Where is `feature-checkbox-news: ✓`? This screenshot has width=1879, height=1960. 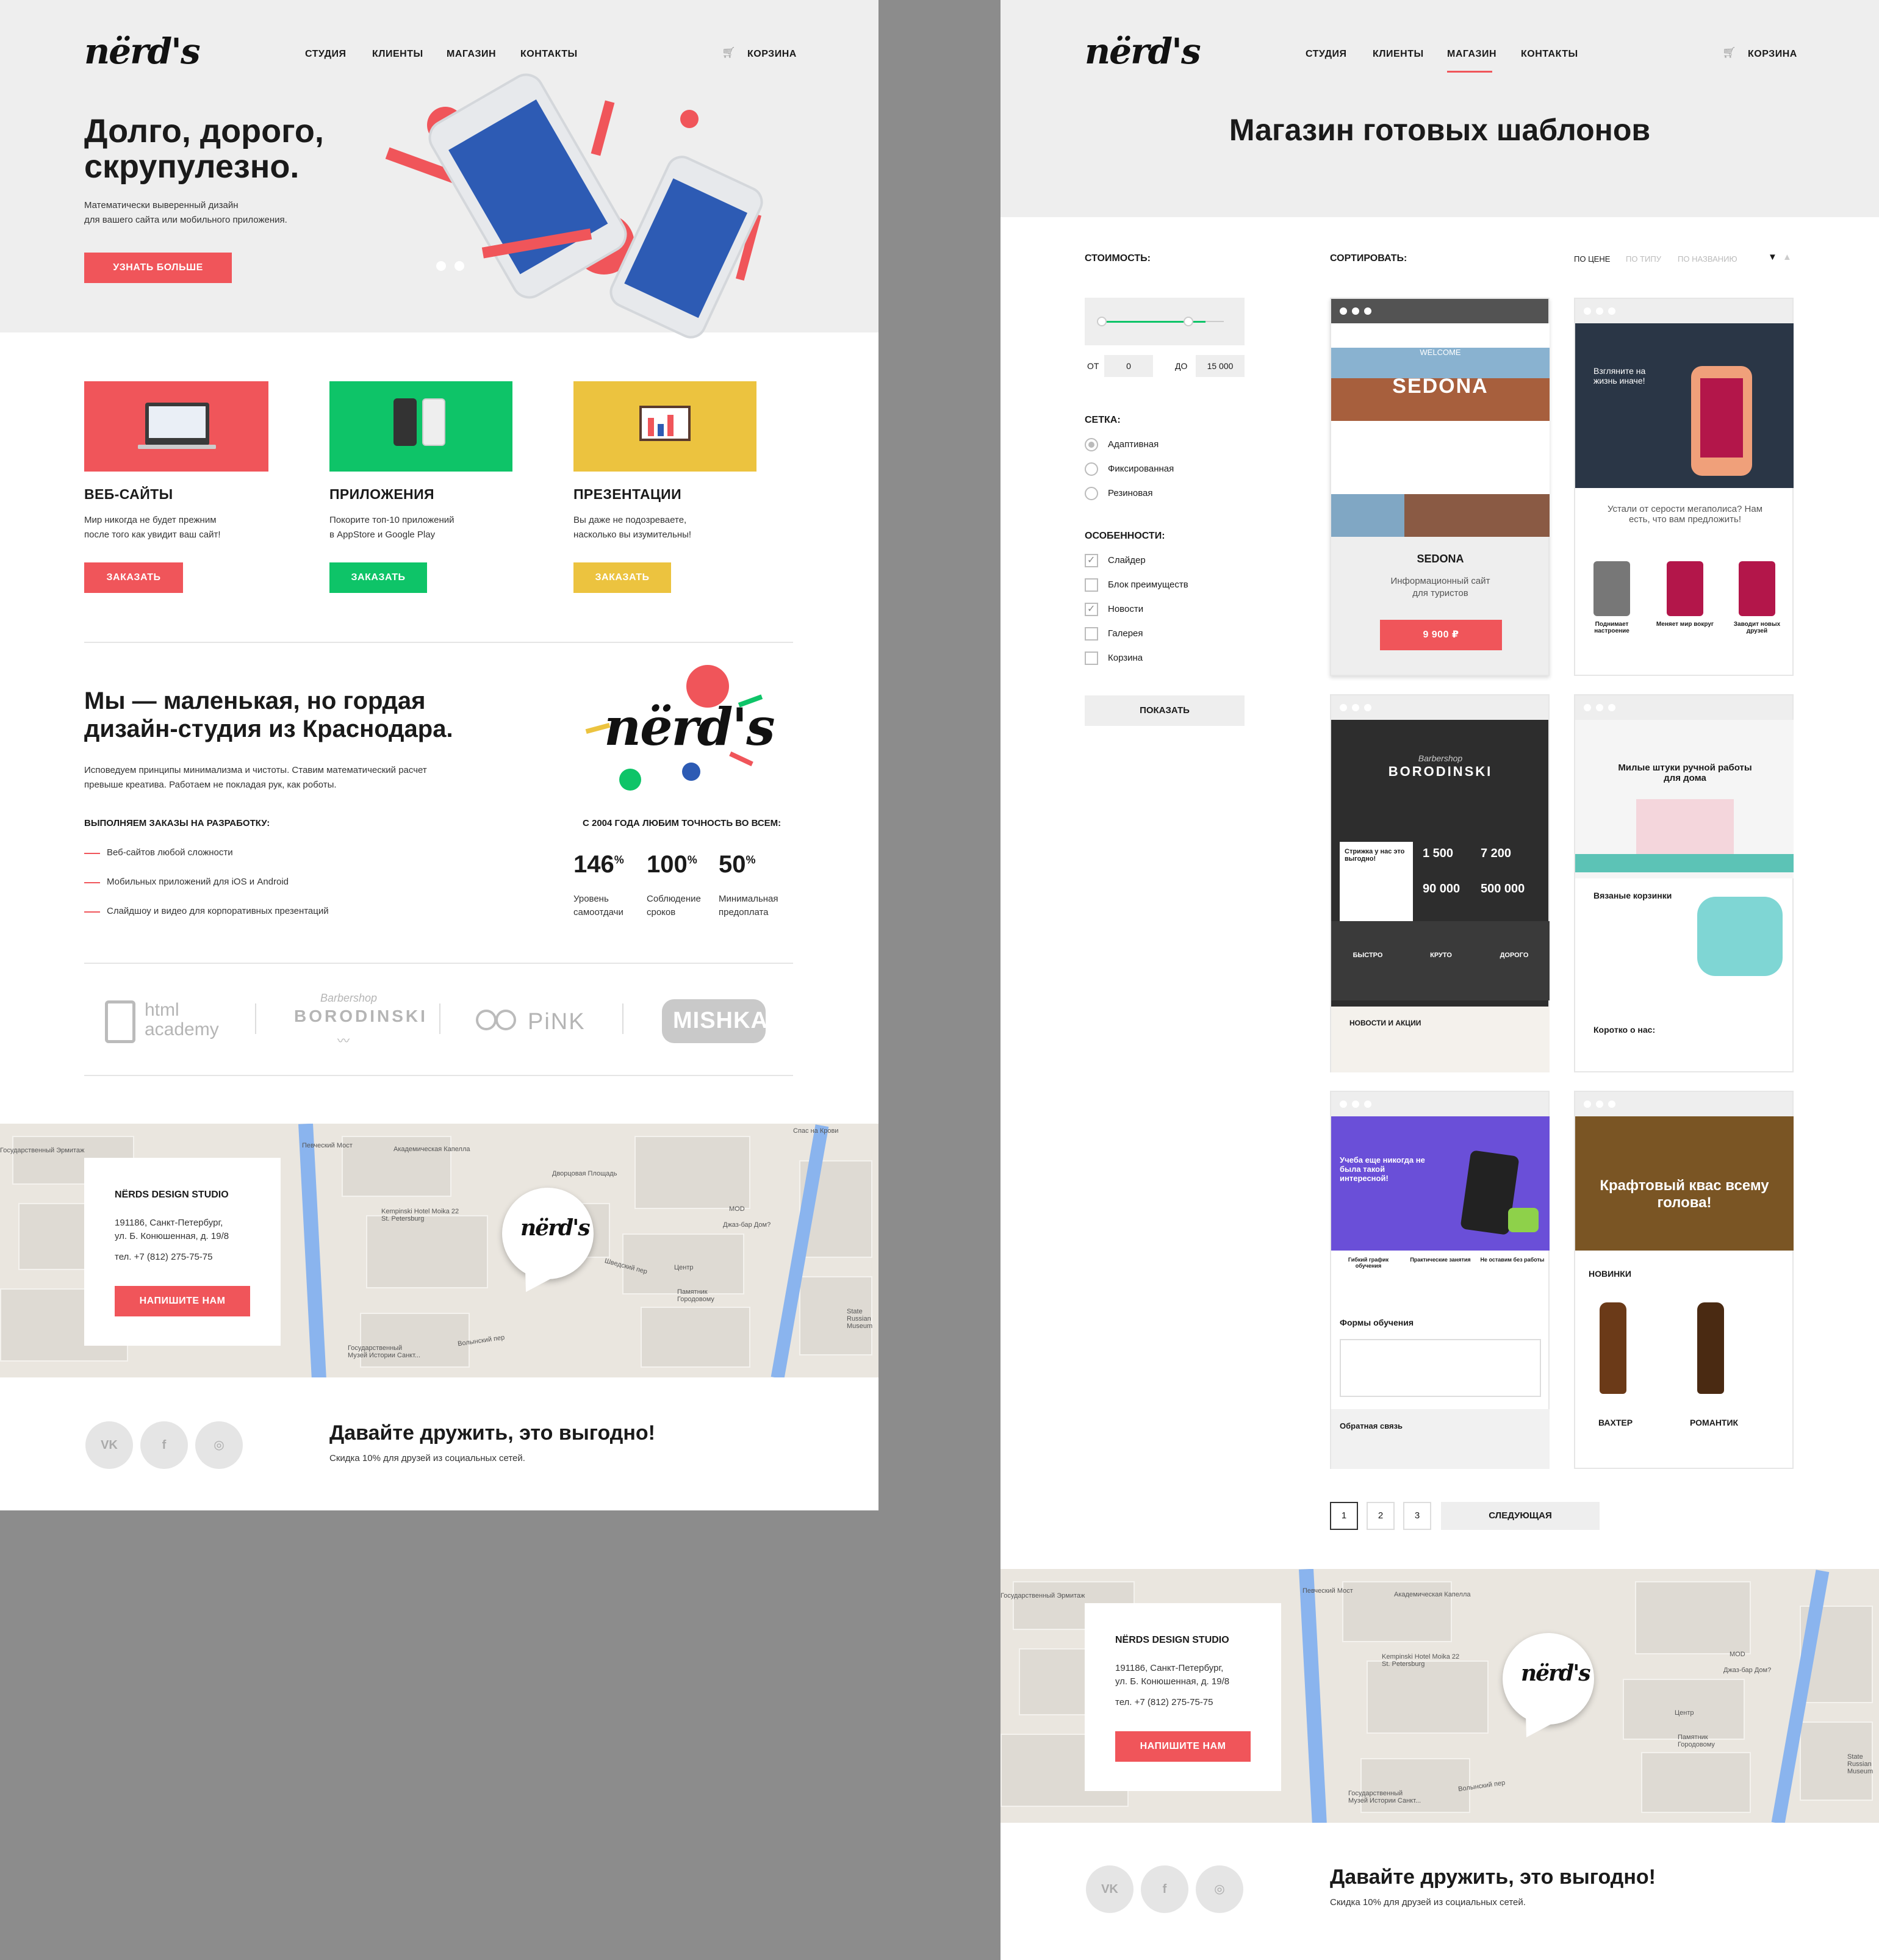
feature-checkbox-news: ✓ is located at coordinates (1091, 609).